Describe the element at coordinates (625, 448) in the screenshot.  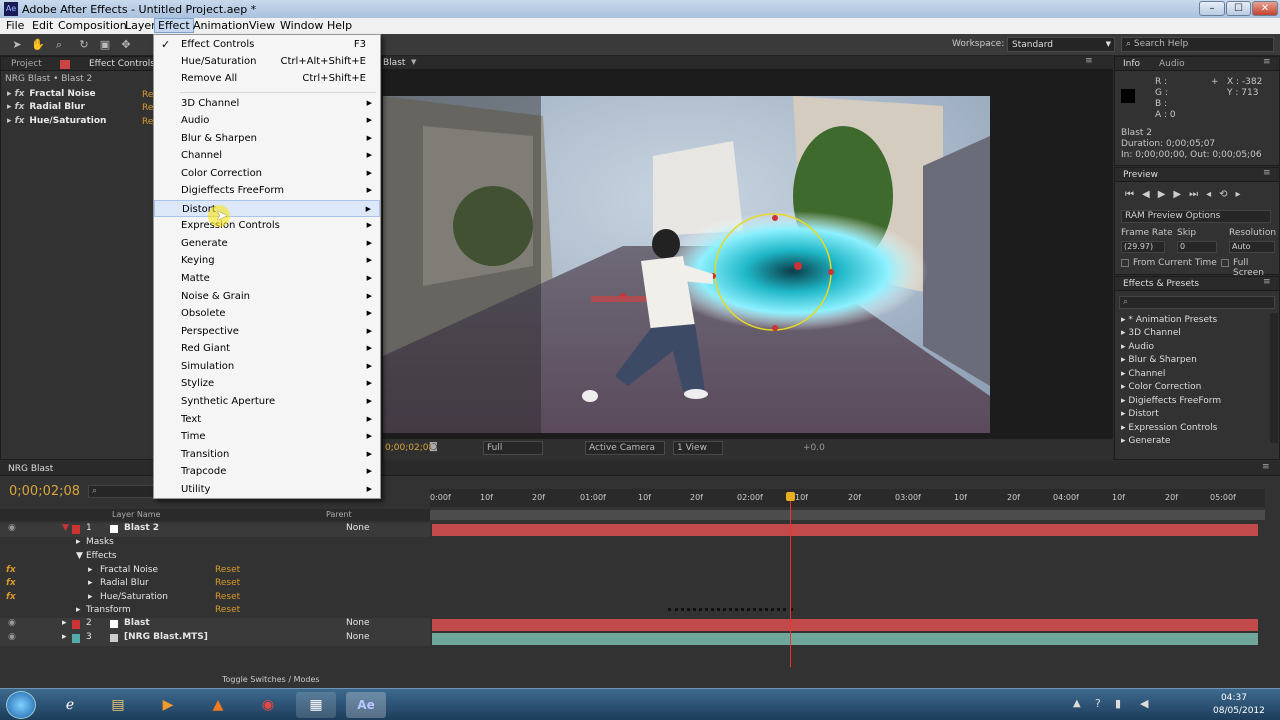
I see `camera-dropdown: Active Camera` at that location.